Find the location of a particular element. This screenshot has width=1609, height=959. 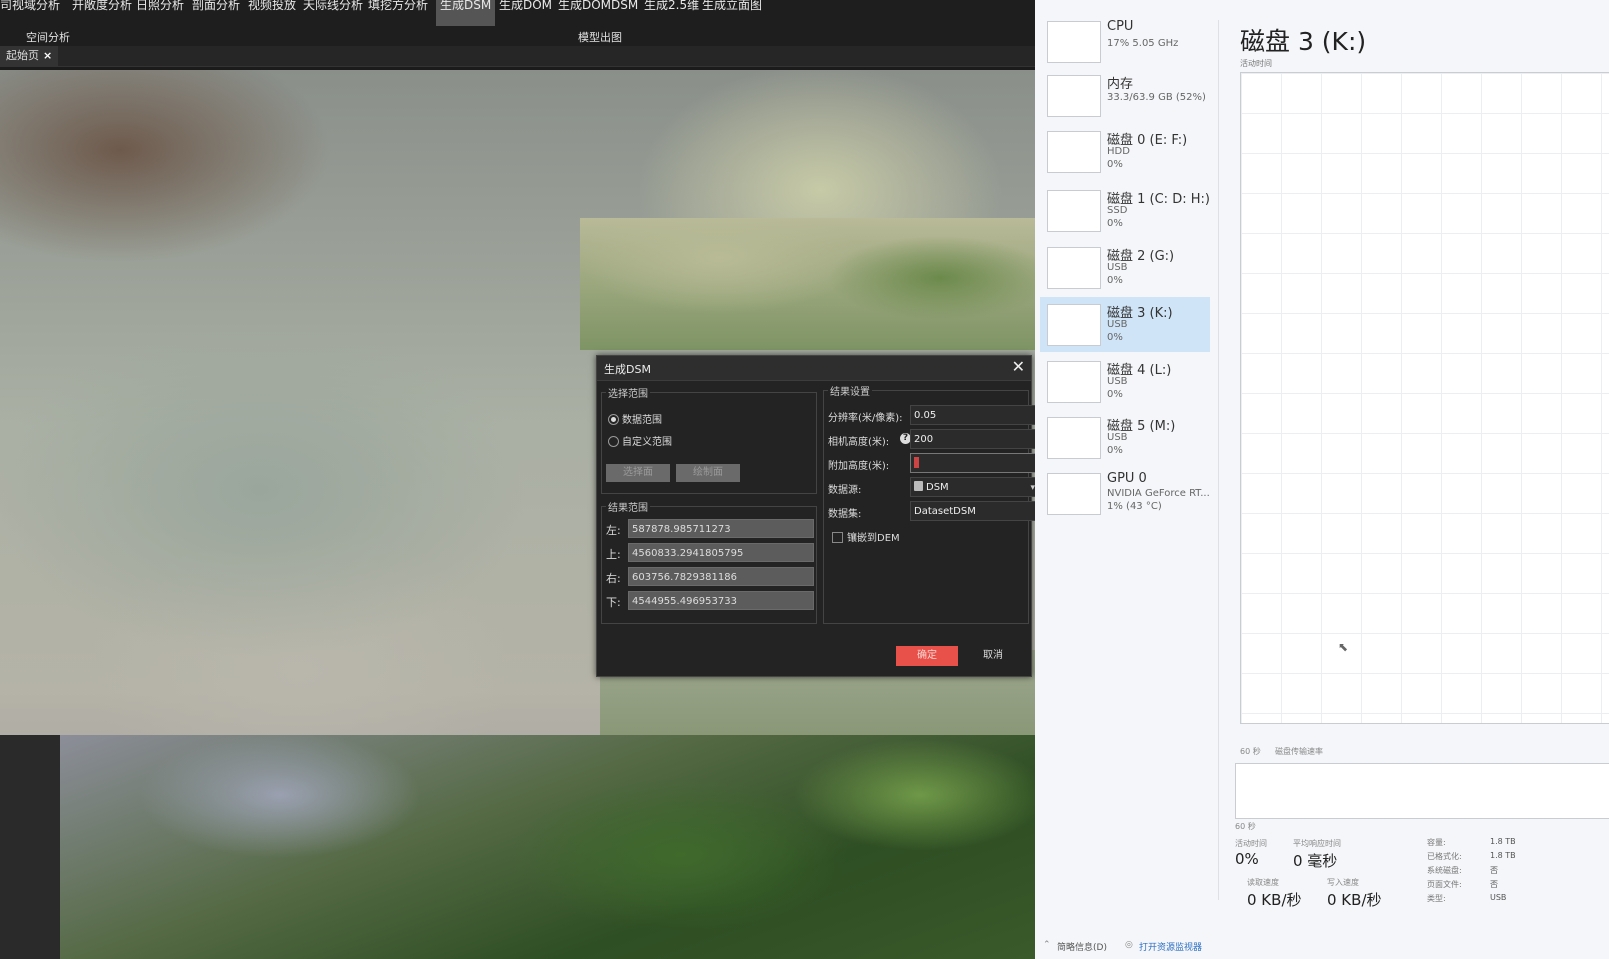

gpu-mini-graph is located at coordinates (1074, 494).